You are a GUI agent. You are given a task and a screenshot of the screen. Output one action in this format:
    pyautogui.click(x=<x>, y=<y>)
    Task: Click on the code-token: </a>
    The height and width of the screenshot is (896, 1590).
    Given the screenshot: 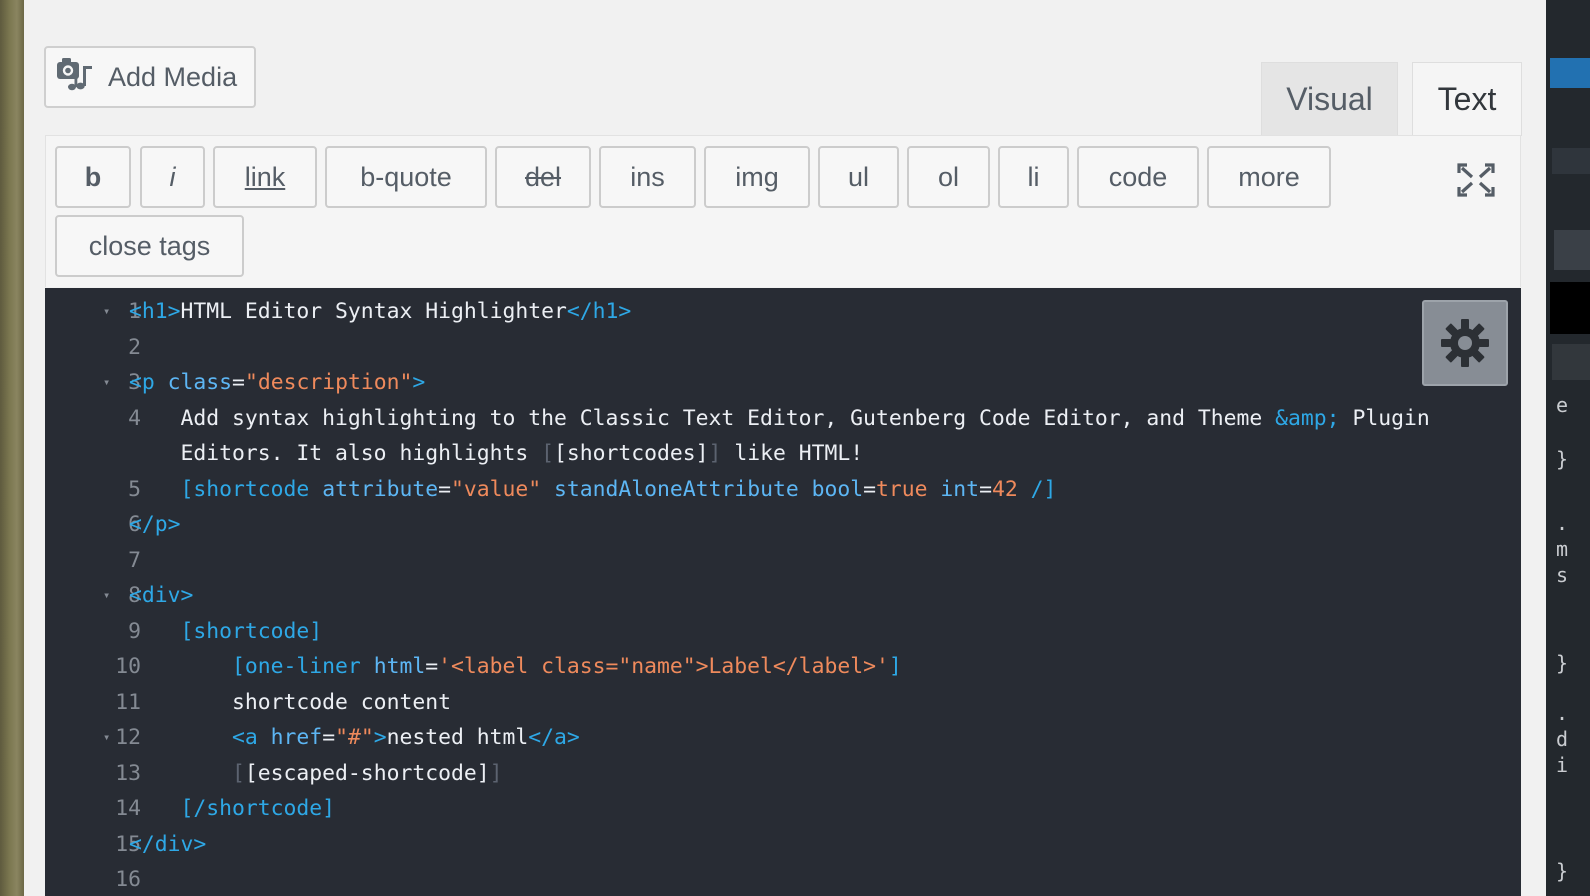 What is the action you would take?
    pyautogui.click(x=554, y=737)
    